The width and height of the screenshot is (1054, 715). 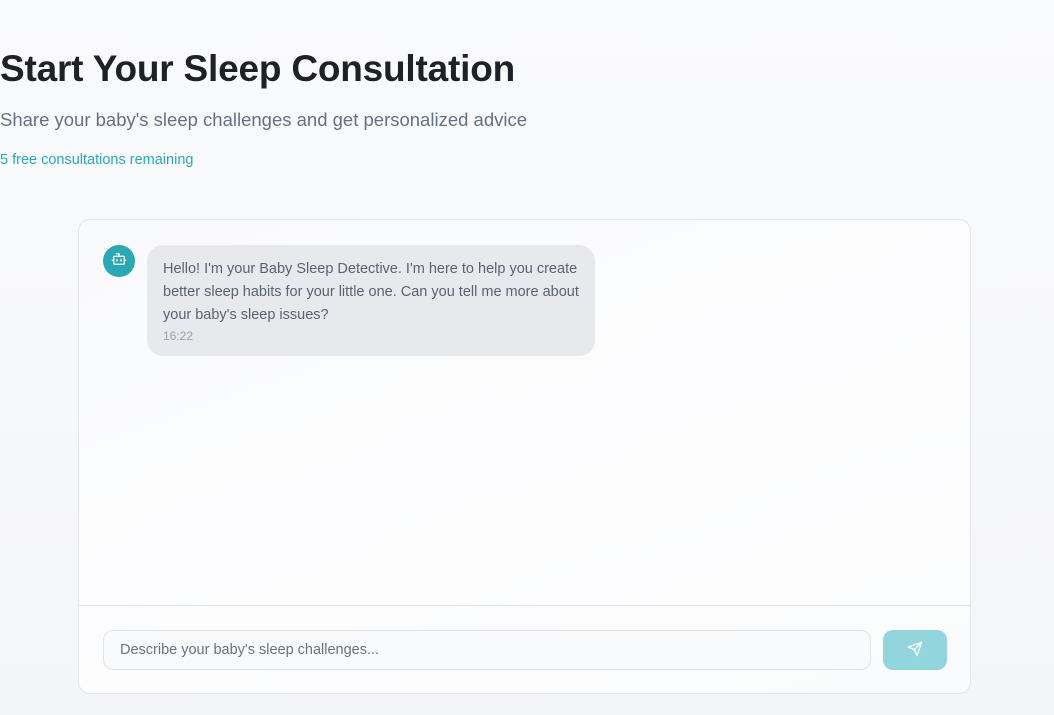 What do you see at coordinates (524, 605) in the screenshot?
I see `composer-divider` at bounding box center [524, 605].